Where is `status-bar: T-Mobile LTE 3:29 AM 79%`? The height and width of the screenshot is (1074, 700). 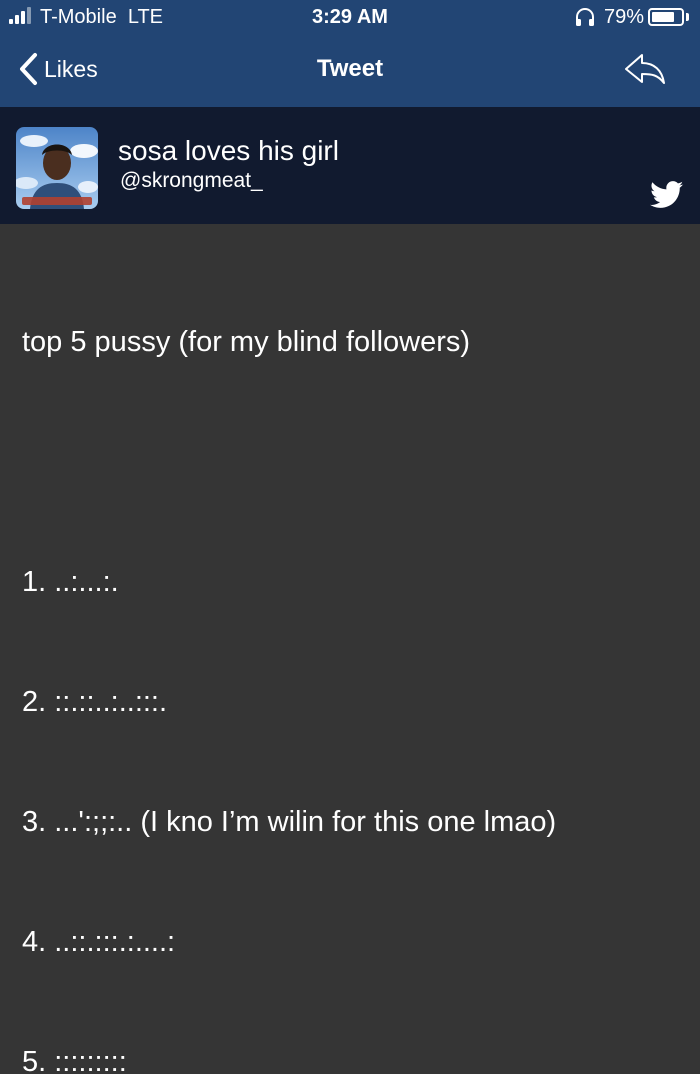 status-bar: T-Mobile LTE 3:29 AM 79% is located at coordinates (350, 17).